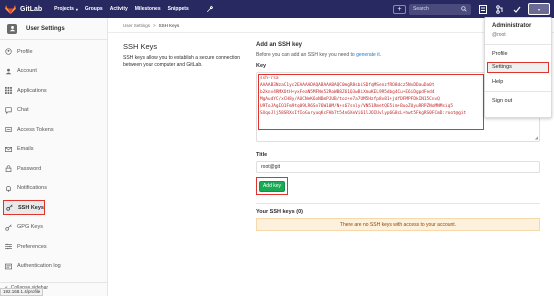 The width and height of the screenshot is (554, 296). I want to click on nav-right: + Search ▾, so click(473, 9).